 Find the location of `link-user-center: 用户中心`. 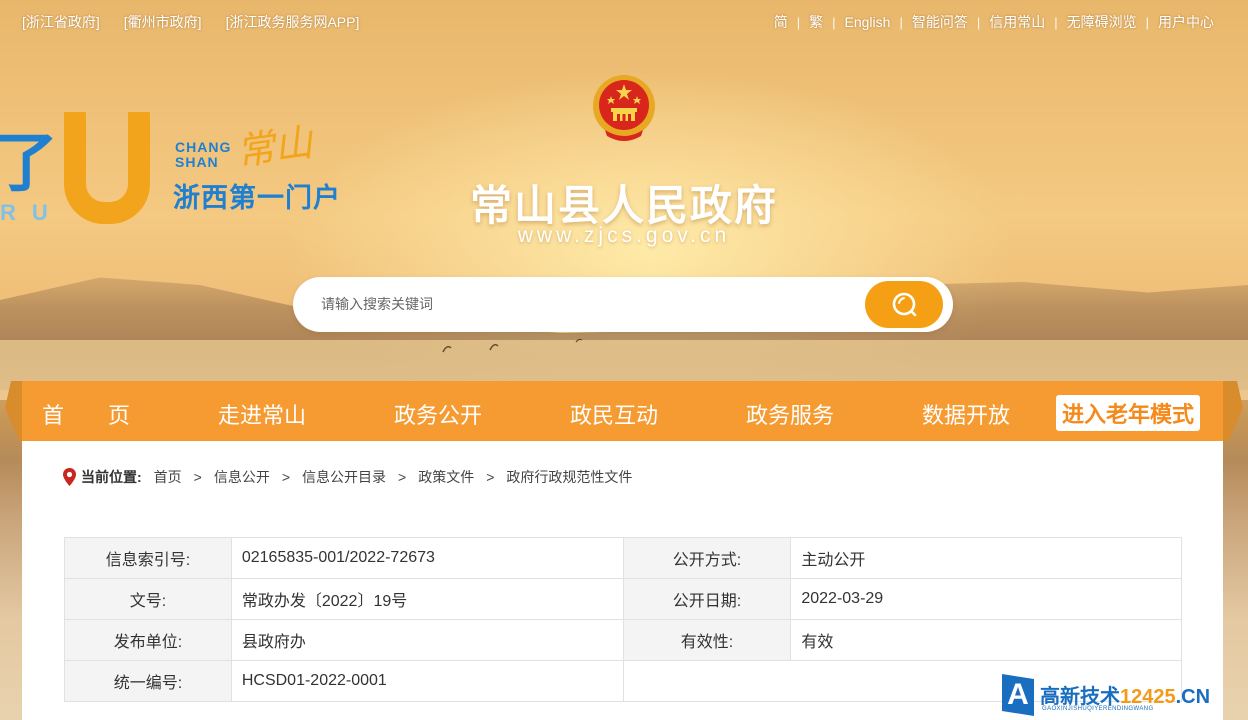

link-user-center: 用户中心 is located at coordinates (1186, 22).